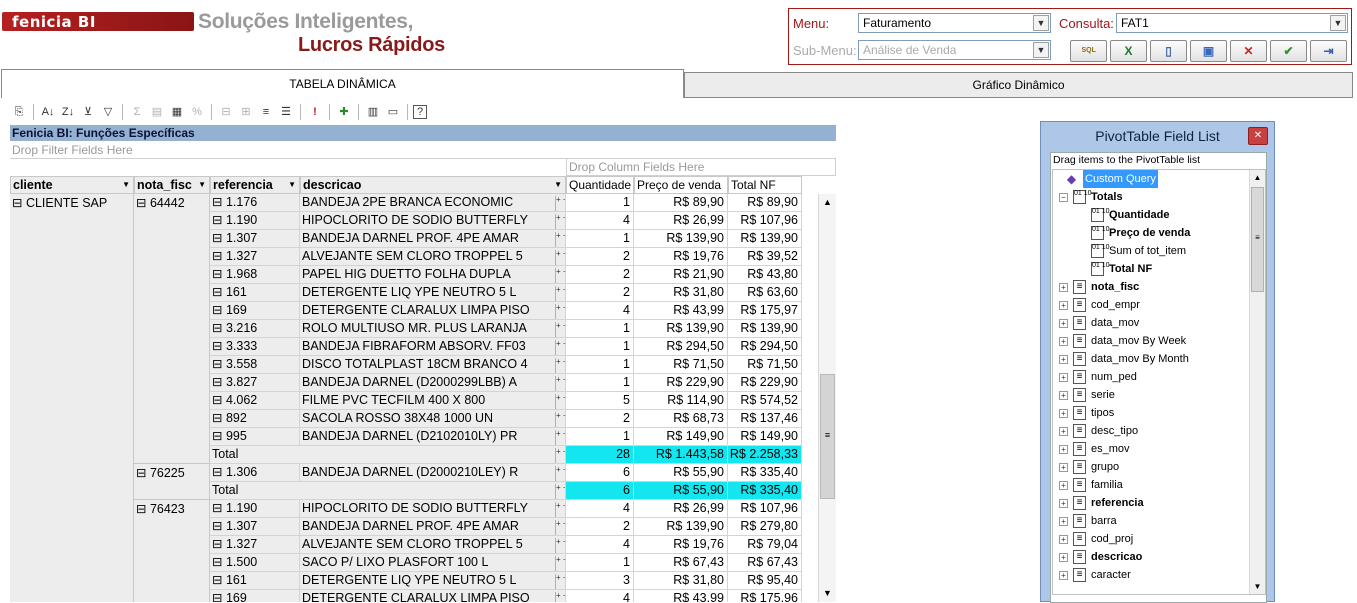 This screenshot has height=603, width=1357. Describe the element at coordinates (255, 473) in the screenshot. I see `referencia-cell: ⊟ 1.306` at that location.